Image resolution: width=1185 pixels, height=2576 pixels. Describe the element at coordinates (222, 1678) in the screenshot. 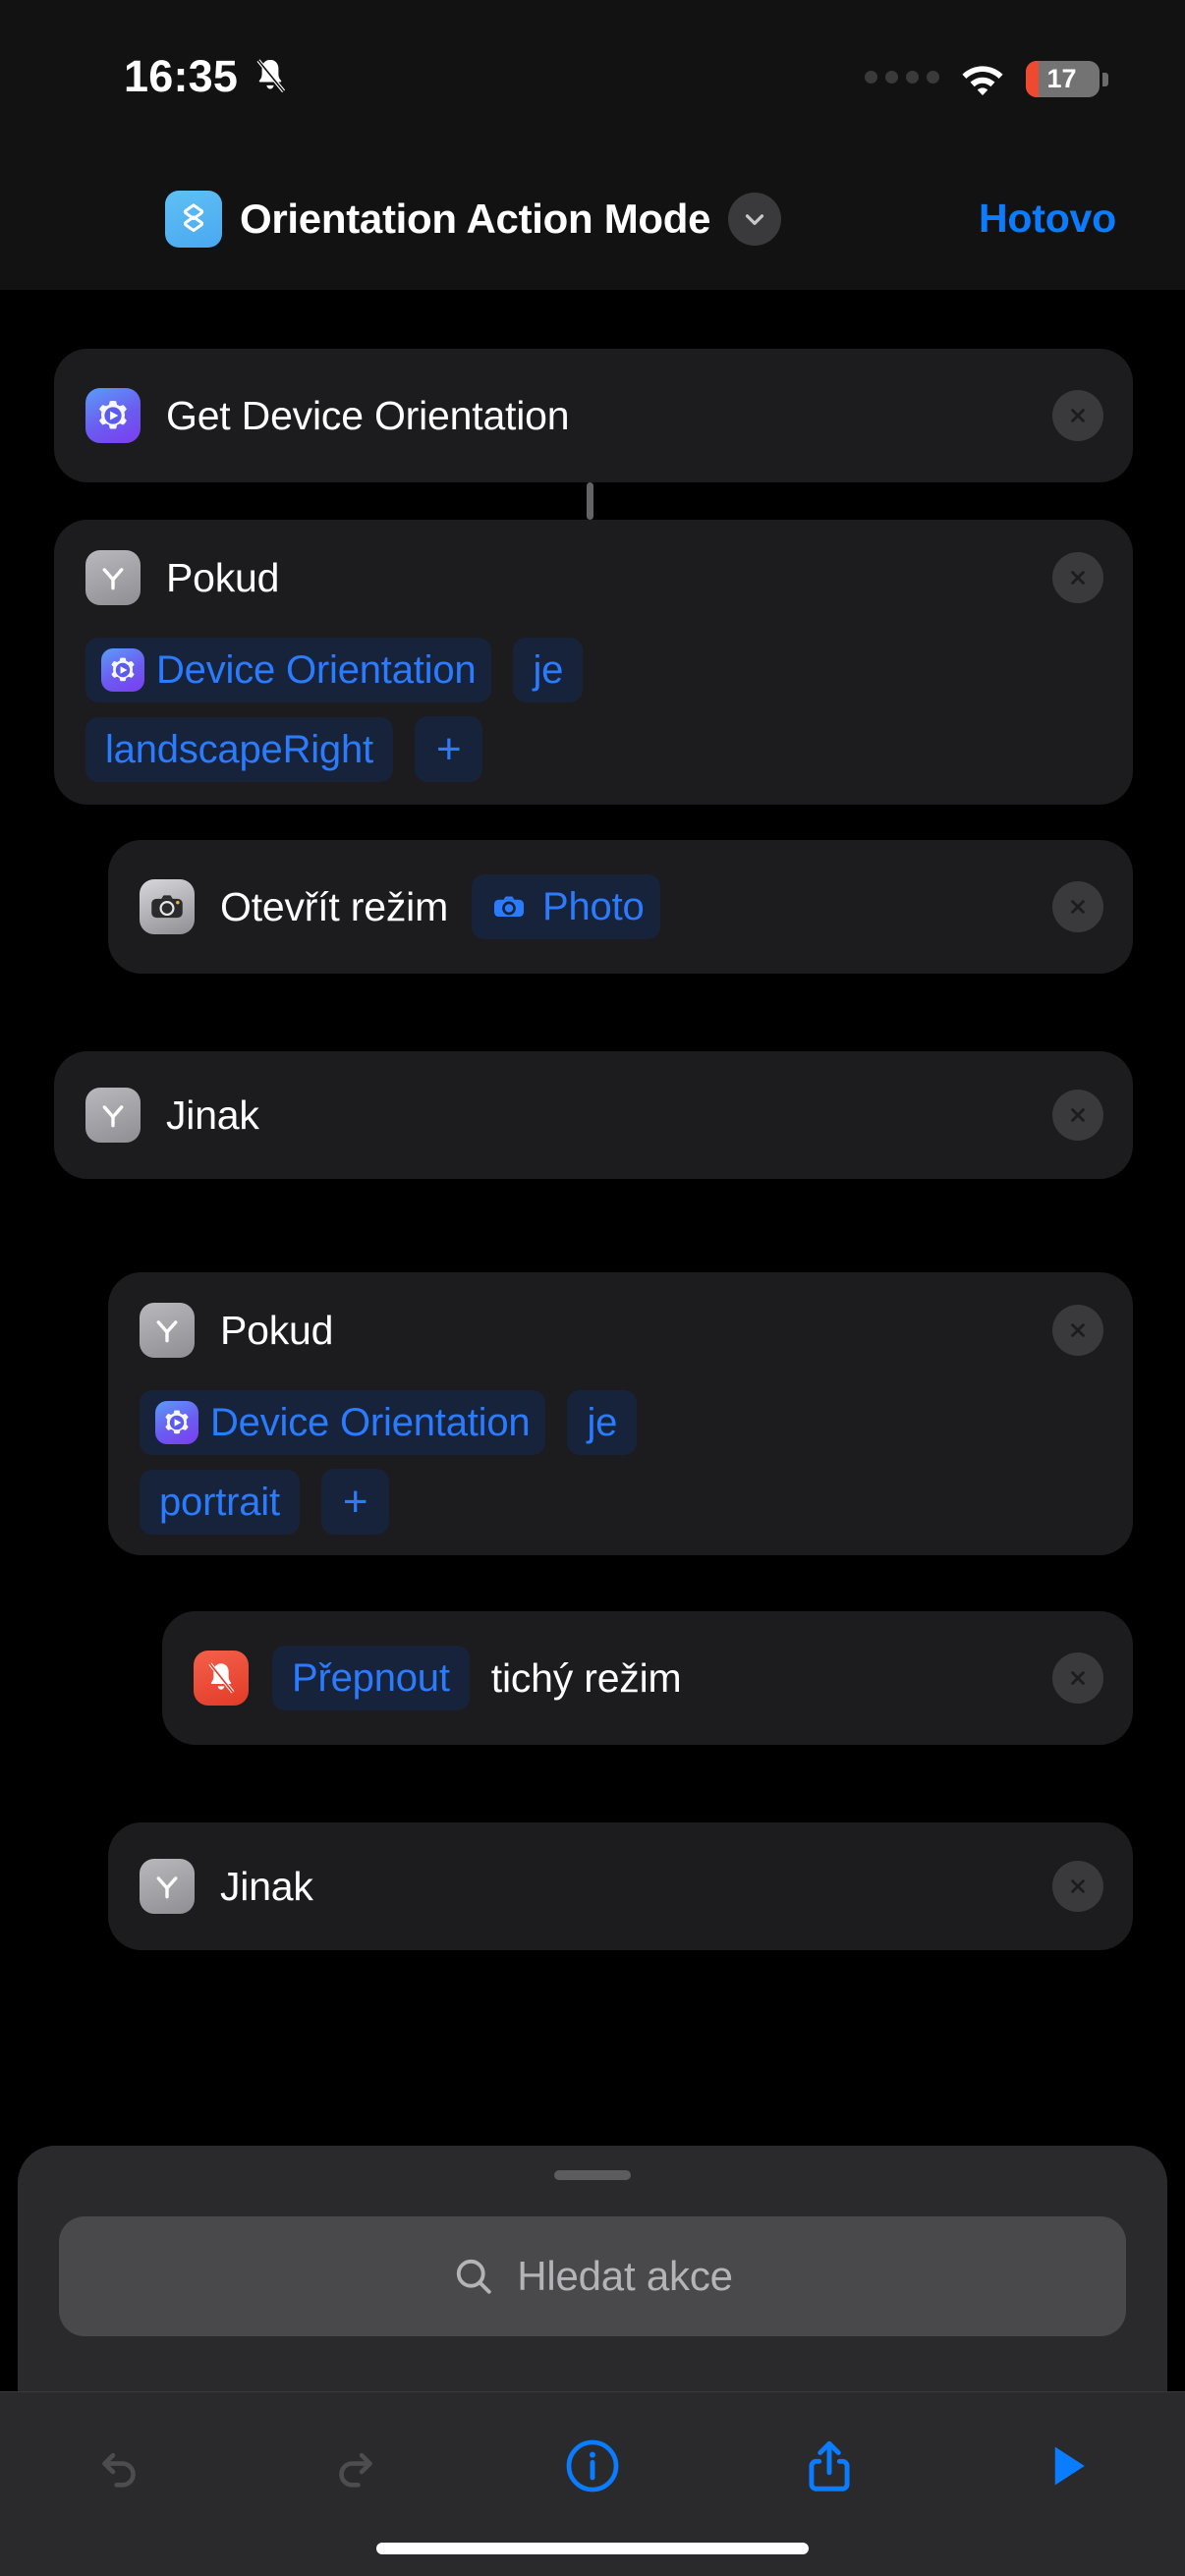

I see `bell-slash-red-icon` at that location.